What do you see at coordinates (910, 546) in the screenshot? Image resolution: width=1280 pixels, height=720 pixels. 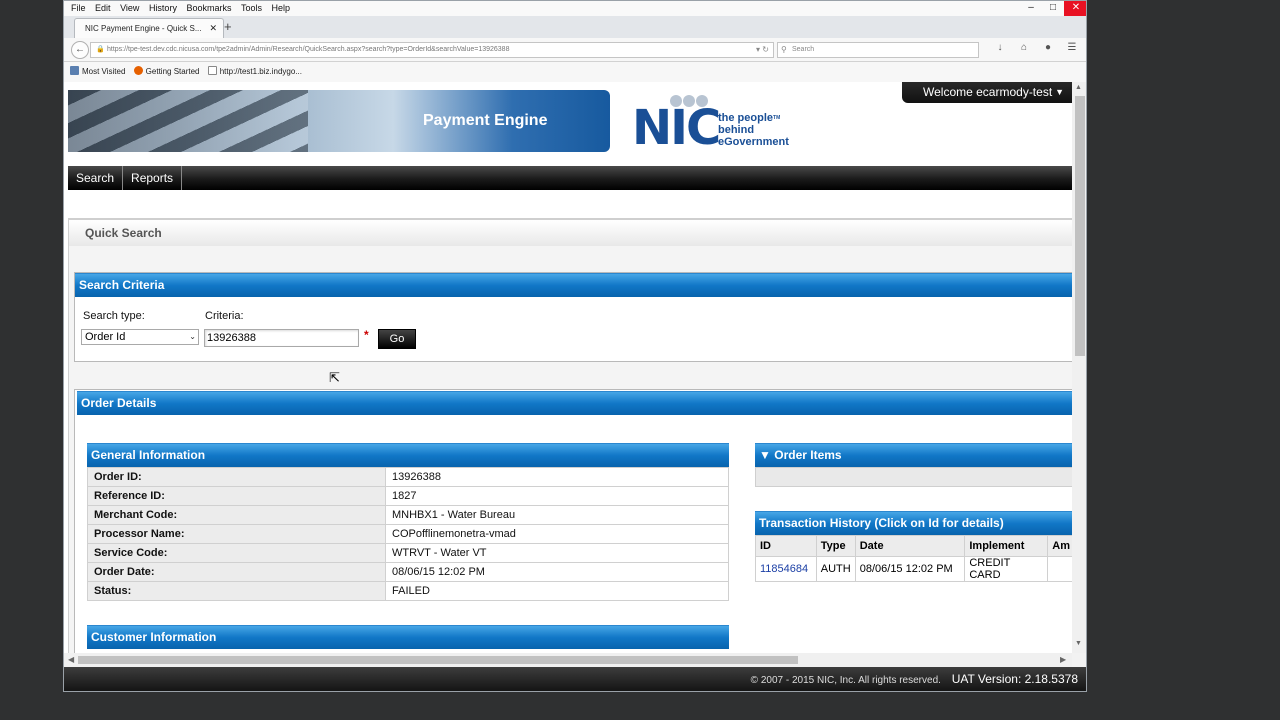 I see `column-header: Date` at bounding box center [910, 546].